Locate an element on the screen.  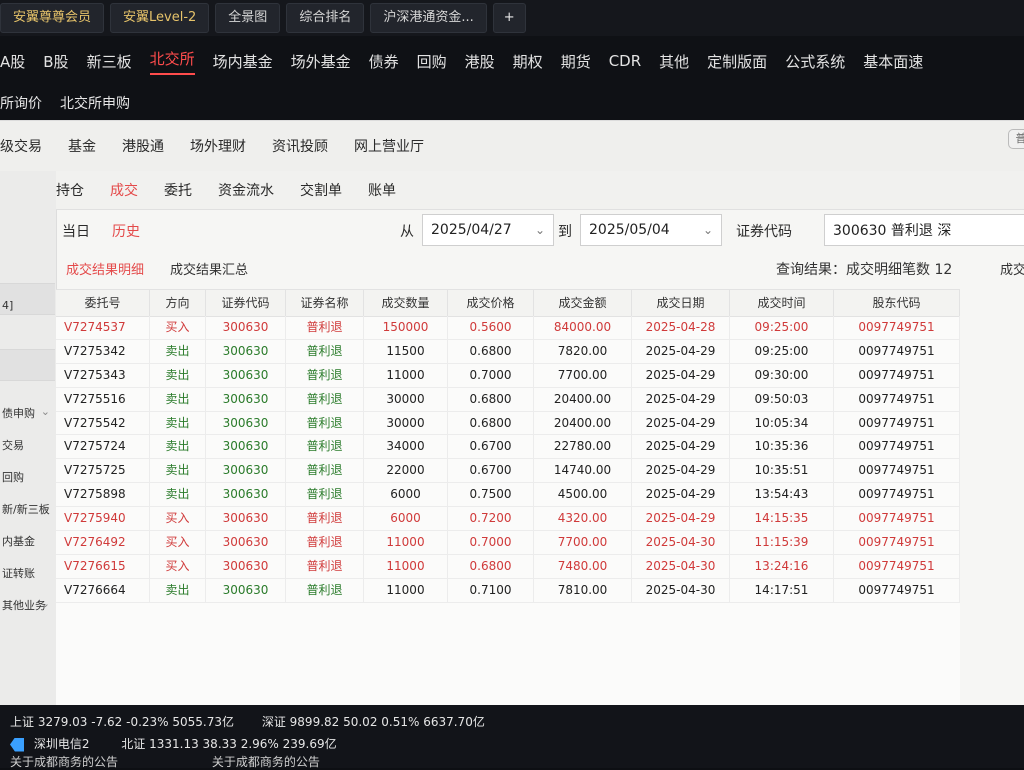
sidebar-item-exchange-fund: 内基金 is located at coordinates (18, 541).